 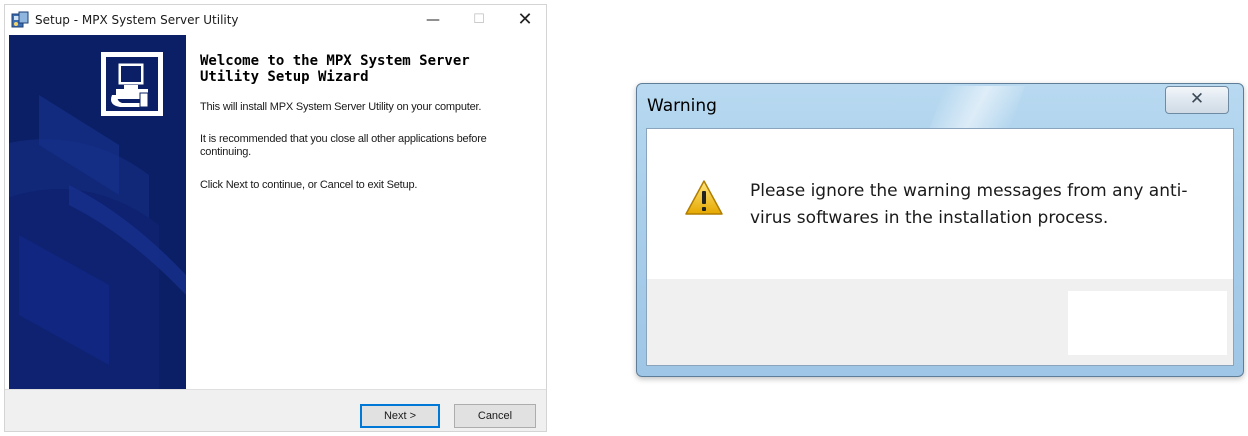 What do you see at coordinates (479, 20) in the screenshot?
I see `maximize-button: ☐` at bounding box center [479, 20].